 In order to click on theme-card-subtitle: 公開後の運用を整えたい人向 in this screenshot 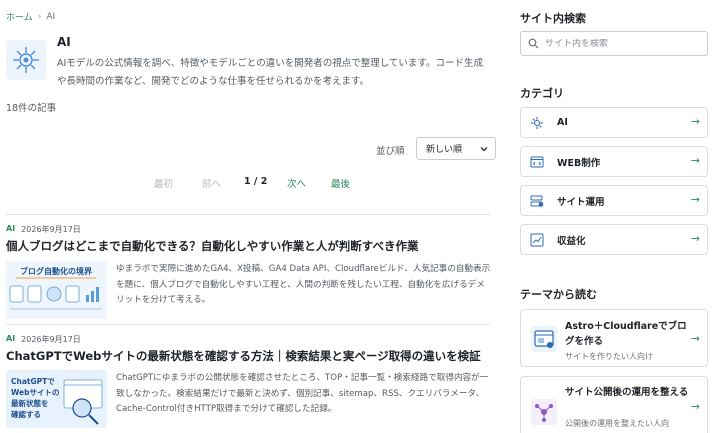, I will do `click(617, 423)`.